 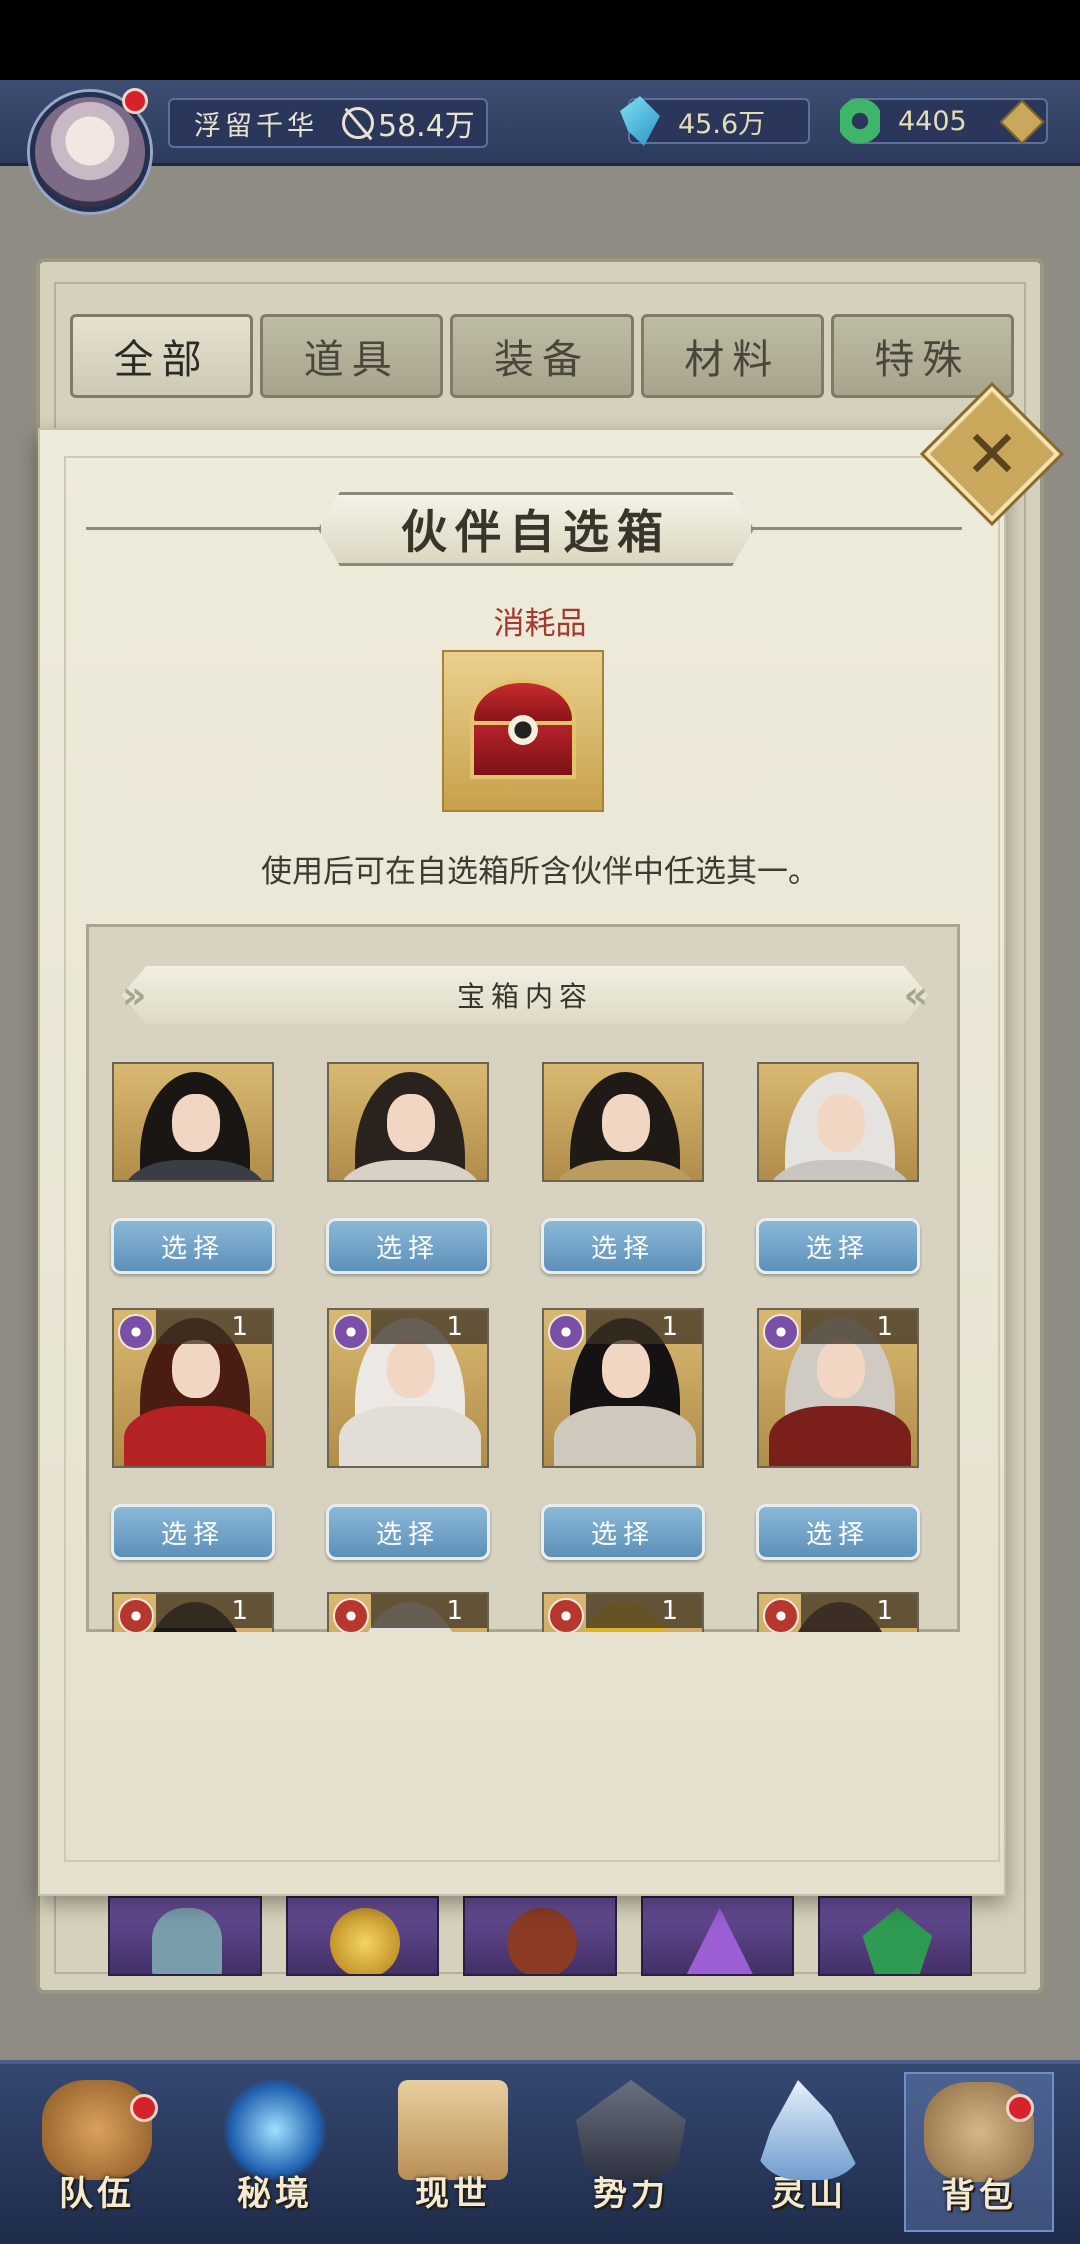 What do you see at coordinates (922, 356) in the screenshot?
I see `tab-special: 特殊` at bounding box center [922, 356].